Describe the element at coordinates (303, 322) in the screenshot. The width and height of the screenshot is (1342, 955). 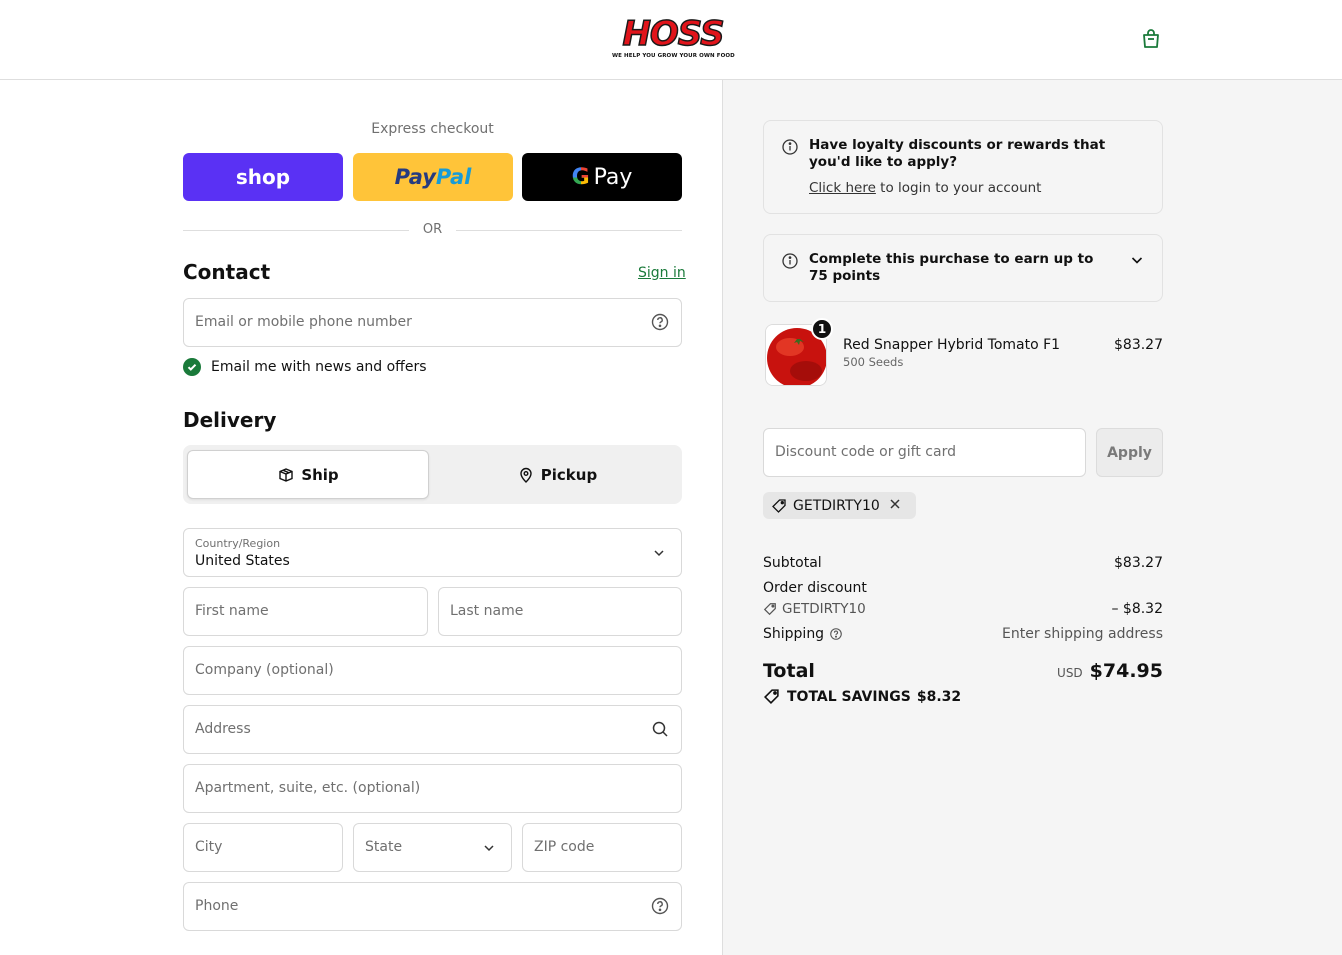
I see `email-placeholder: Email or mobile phone number` at that location.